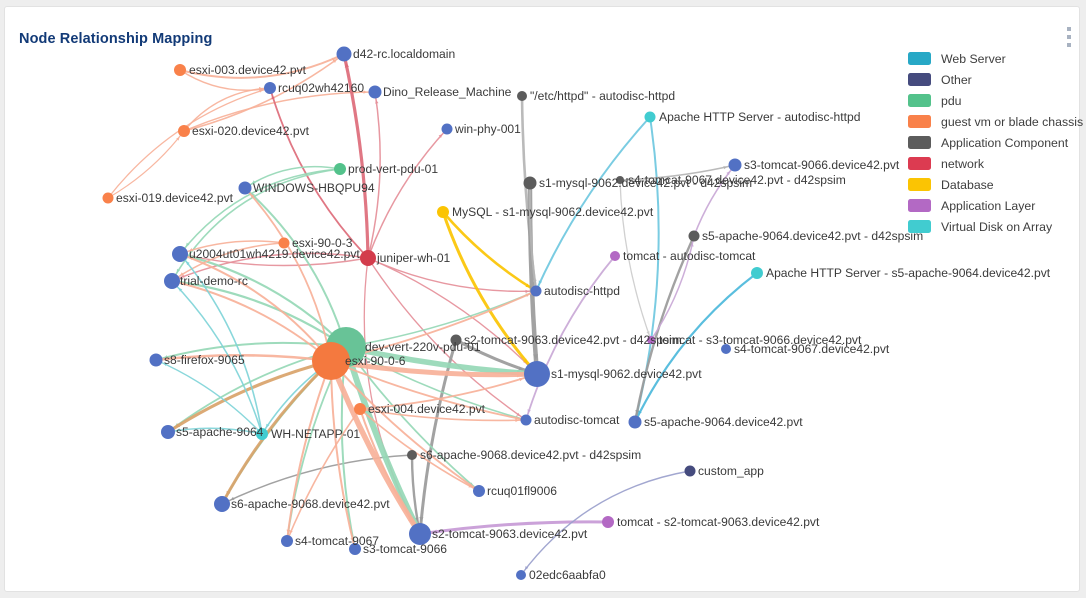  Describe the element at coordinates (995, 184) in the screenshot. I see `legend-item: Database` at that location.